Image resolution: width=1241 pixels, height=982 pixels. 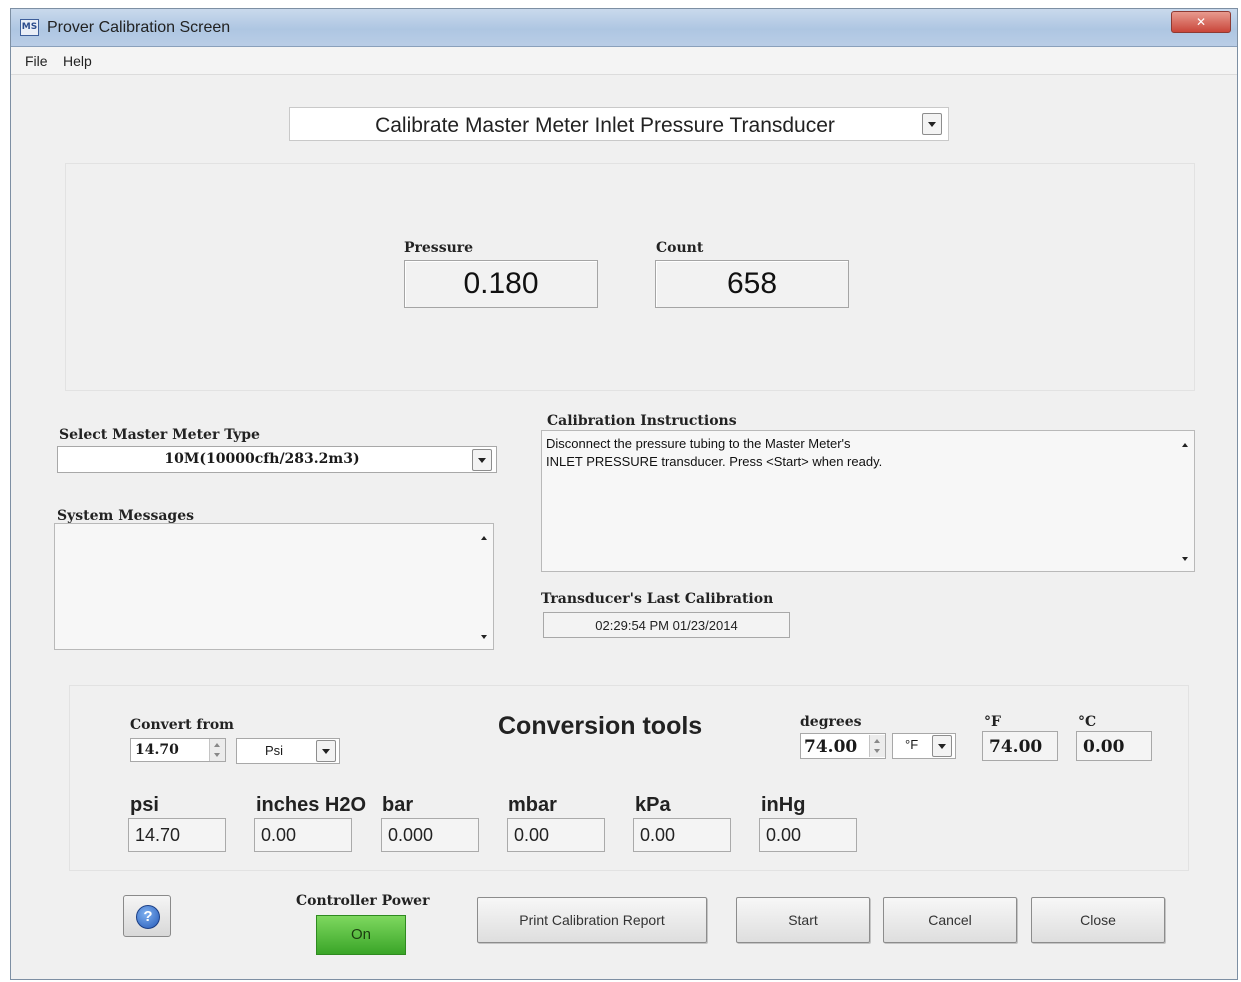 What do you see at coordinates (1104, 747) in the screenshot?
I see `celsius-value: 0.00` at bounding box center [1104, 747].